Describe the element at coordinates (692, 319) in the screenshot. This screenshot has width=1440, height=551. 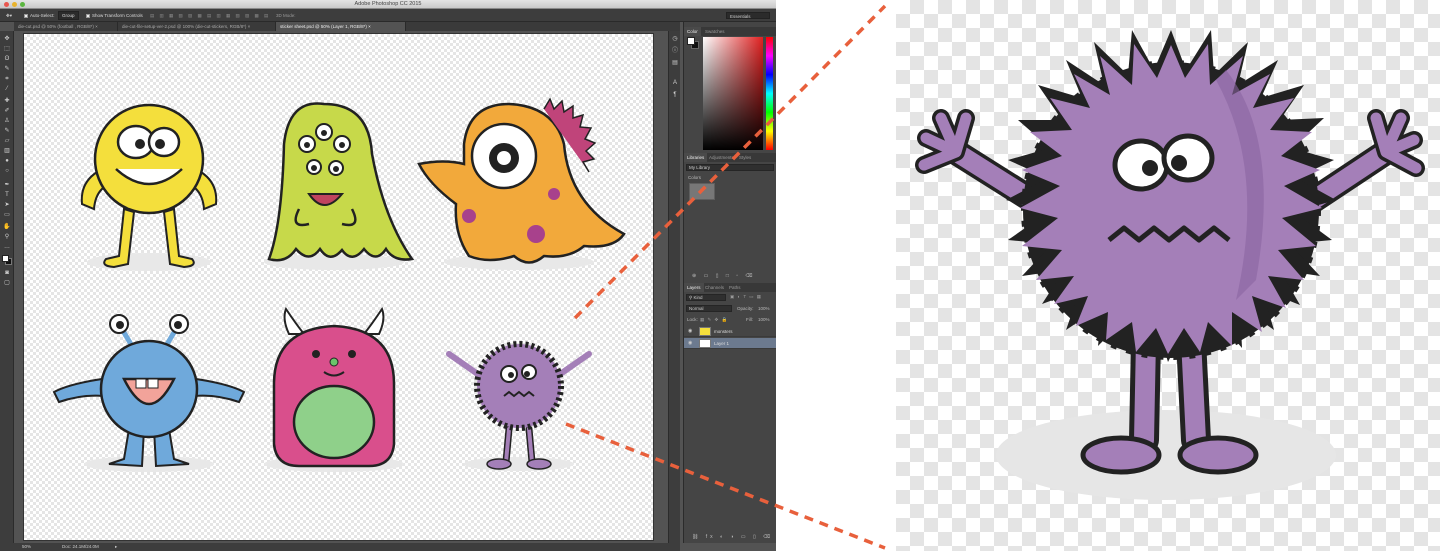
I see `lock-label: Lock:` at that location.